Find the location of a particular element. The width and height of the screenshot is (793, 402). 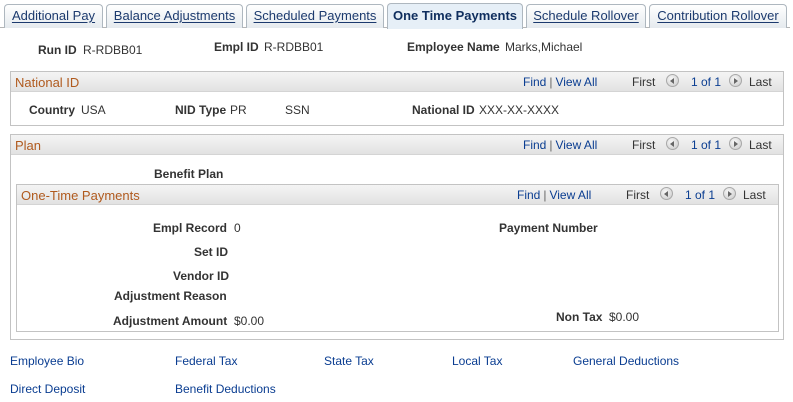

plan-title: Plan is located at coordinates (28, 145).